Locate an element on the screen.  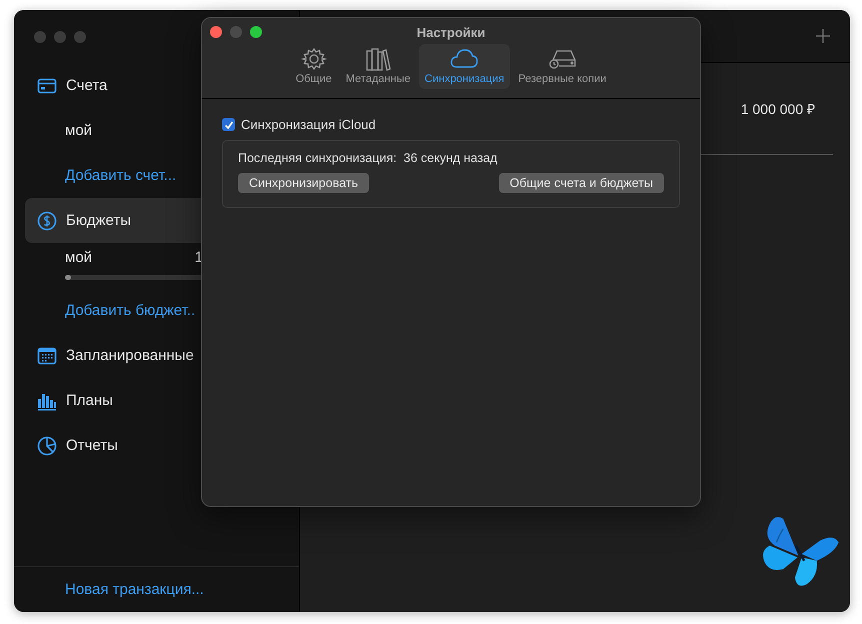
account-balance: 1 000 000 ₽ is located at coordinates (777, 109).